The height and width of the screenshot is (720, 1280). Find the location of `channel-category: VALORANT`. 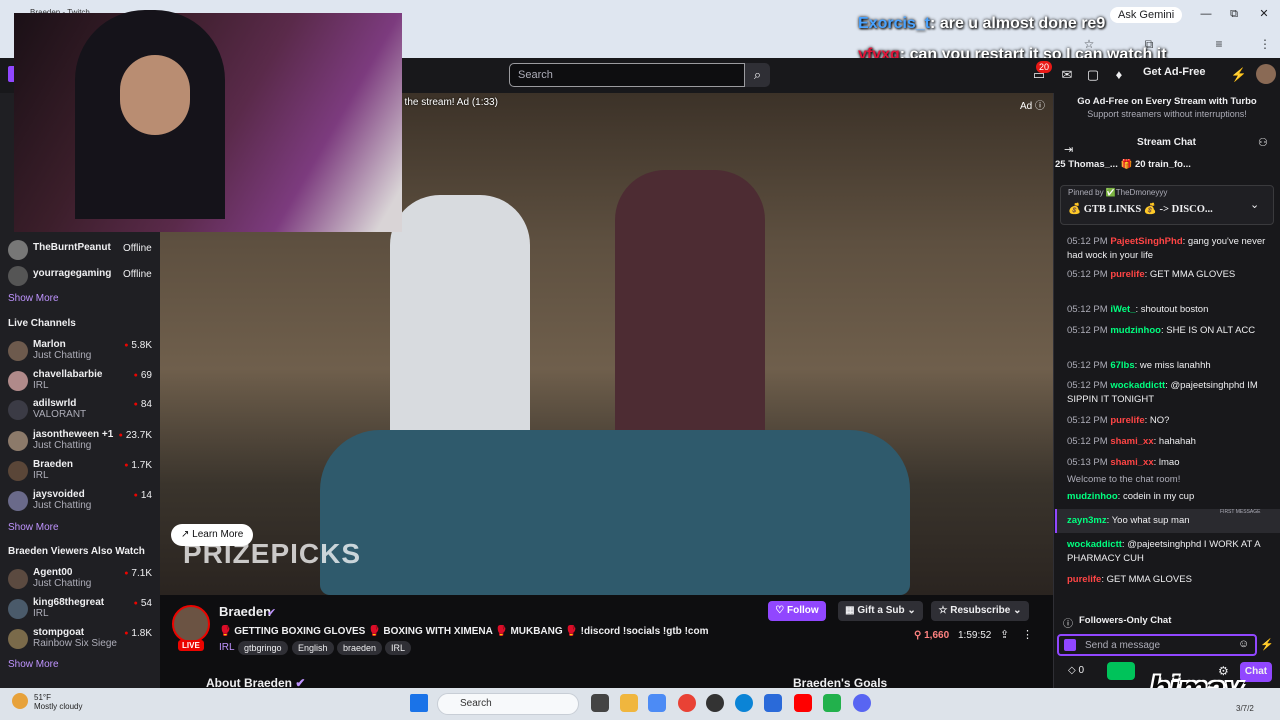

channel-category: VALORANT is located at coordinates (60, 414).